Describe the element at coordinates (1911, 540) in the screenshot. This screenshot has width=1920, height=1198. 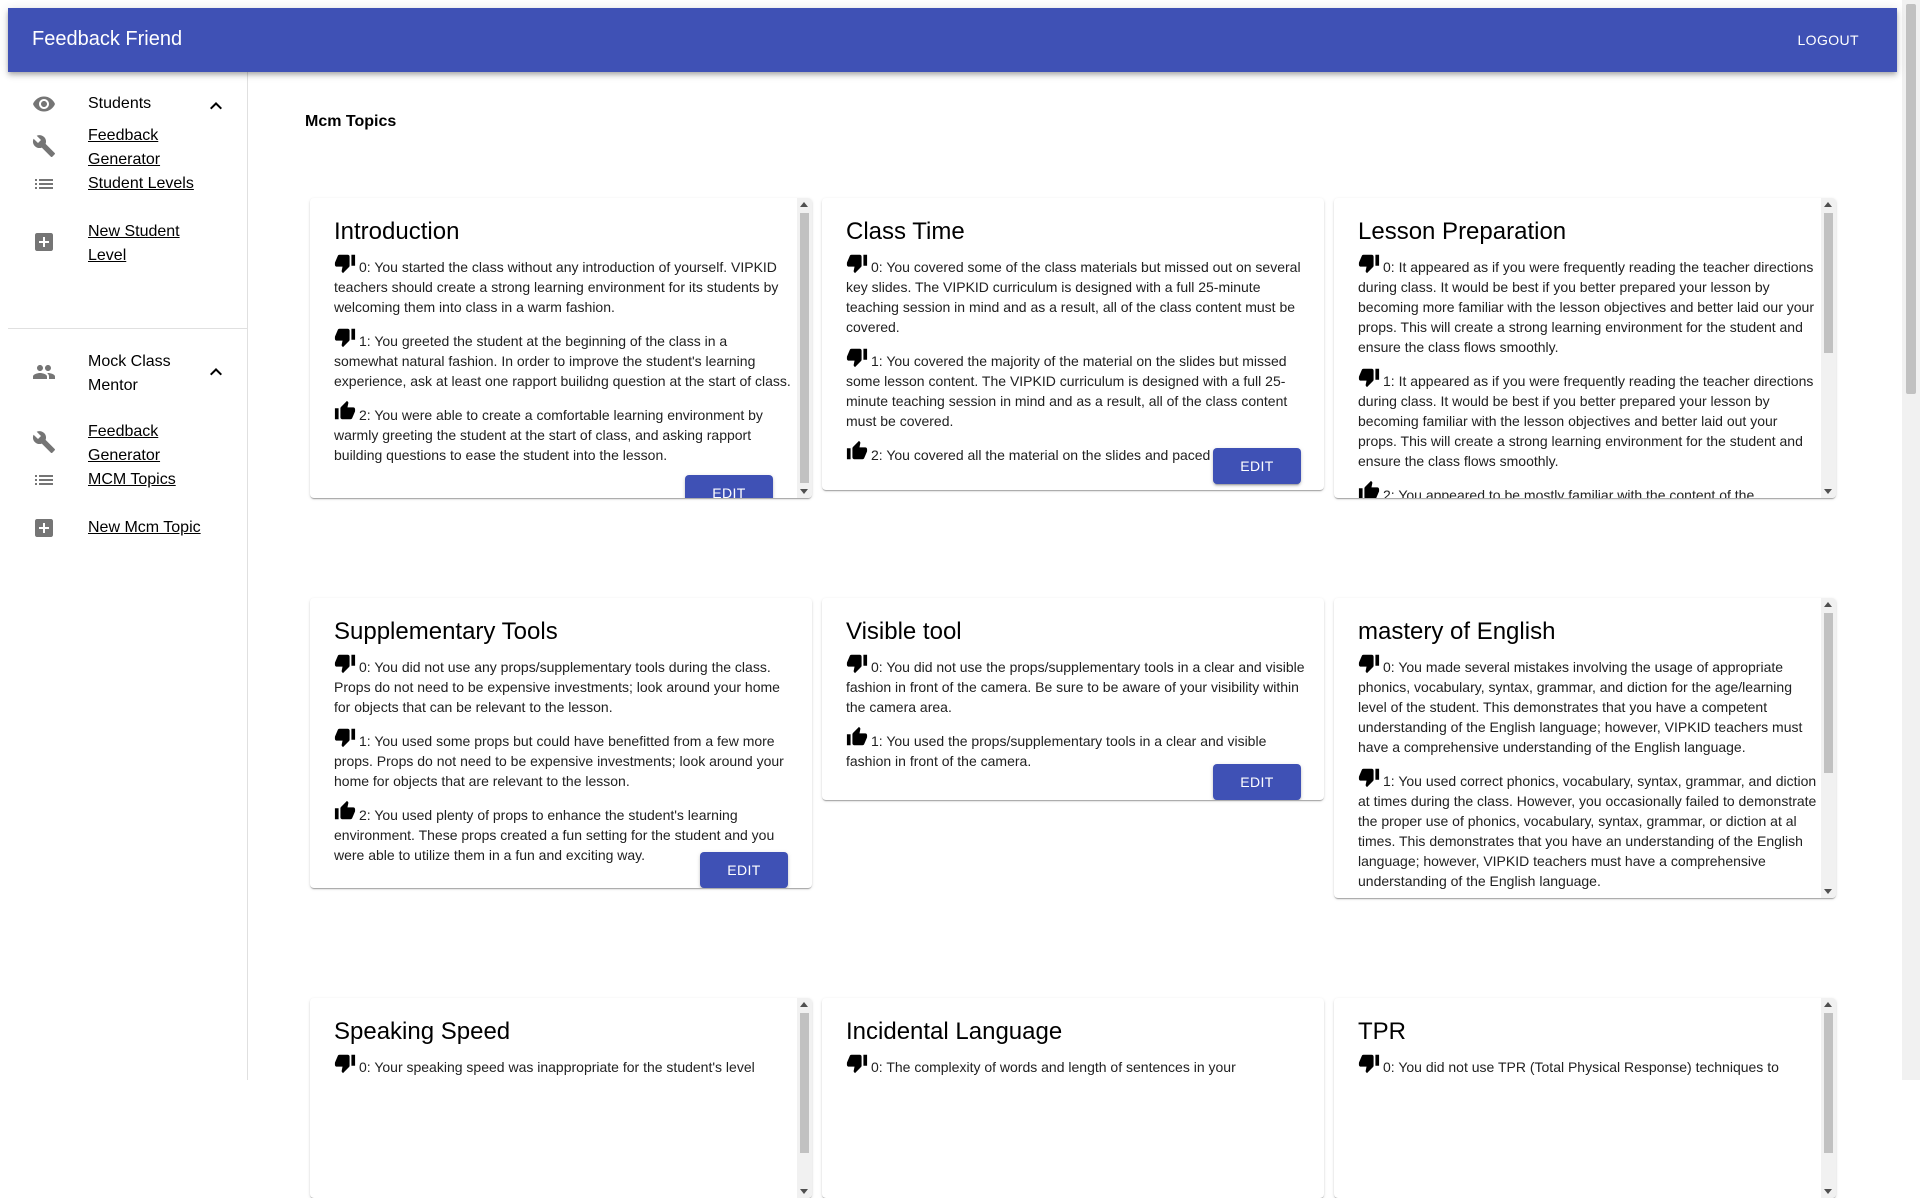
I see `page-scrollbar` at that location.